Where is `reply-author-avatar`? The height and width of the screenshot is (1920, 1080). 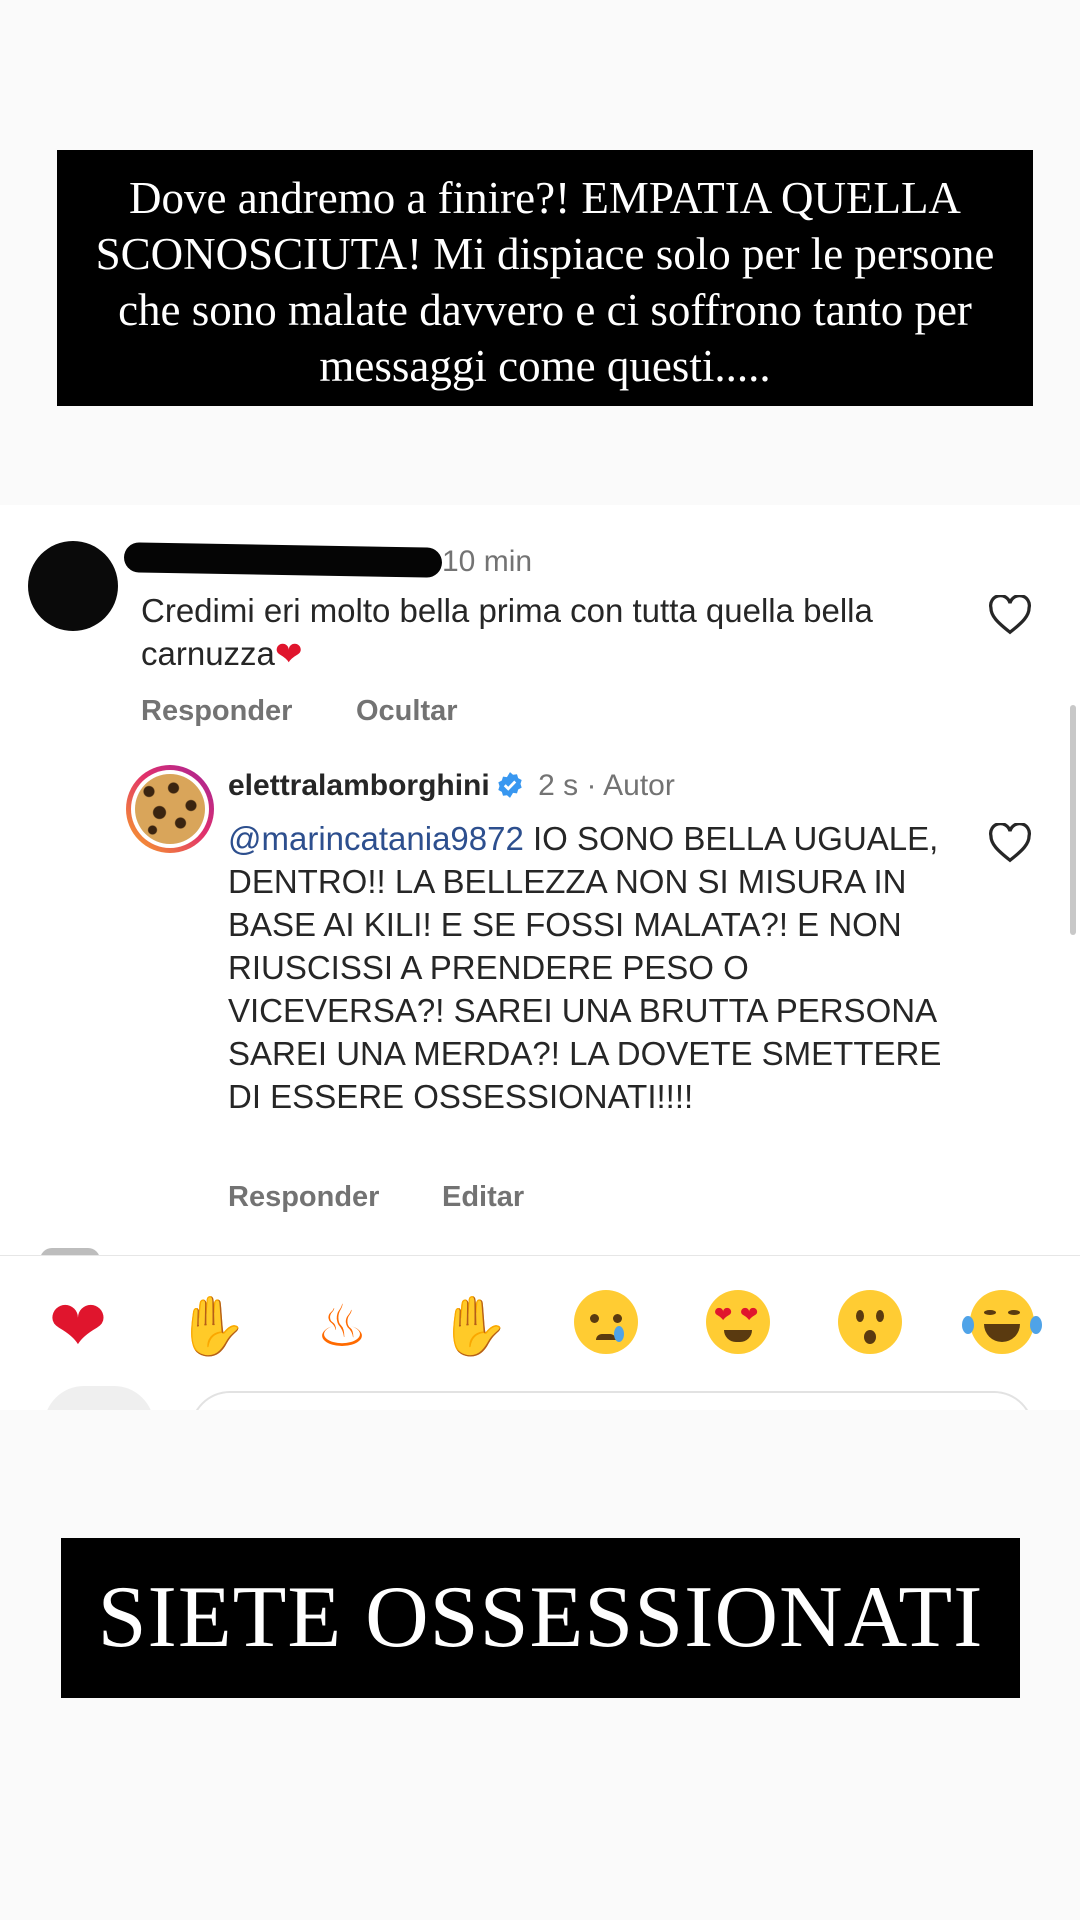 reply-author-avatar is located at coordinates (170, 809).